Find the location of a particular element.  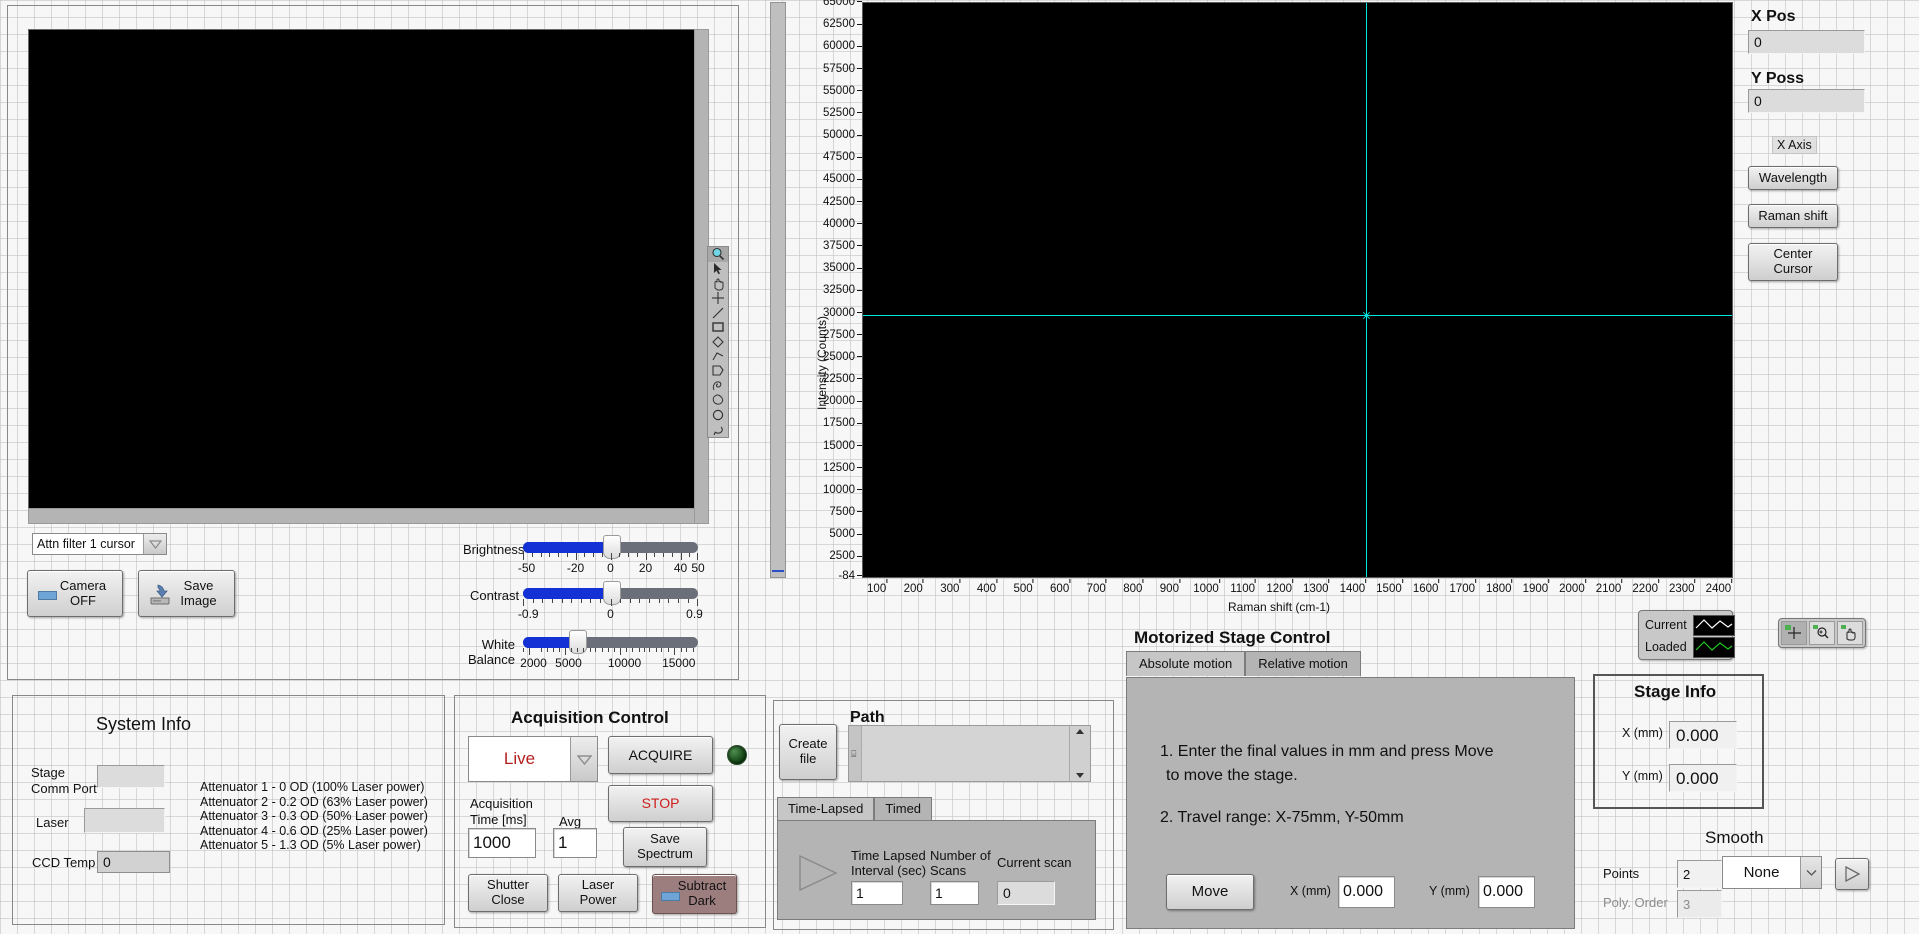

raman-shift-button: Raman shift is located at coordinates (1793, 216).